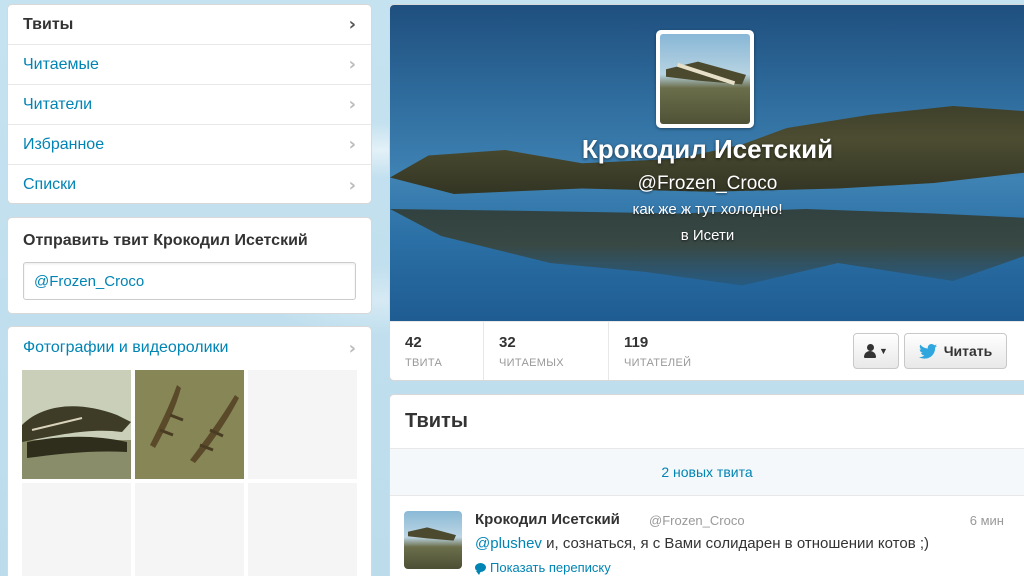 This screenshot has height=576, width=1024. What do you see at coordinates (547, 519) in the screenshot?
I see `tweet-author-name: Крокодил Исетский` at bounding box center [547, 519].